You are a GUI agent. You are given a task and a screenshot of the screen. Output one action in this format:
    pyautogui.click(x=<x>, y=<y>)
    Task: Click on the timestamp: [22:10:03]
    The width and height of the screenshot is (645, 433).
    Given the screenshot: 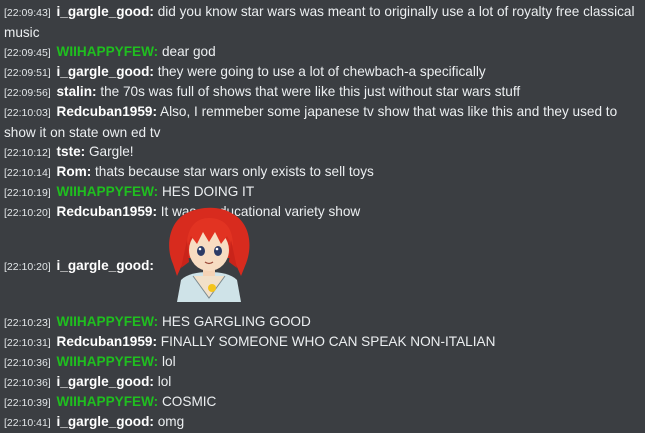 What is the action you would take?
    pyautogui.click(x=27, y=113)
    